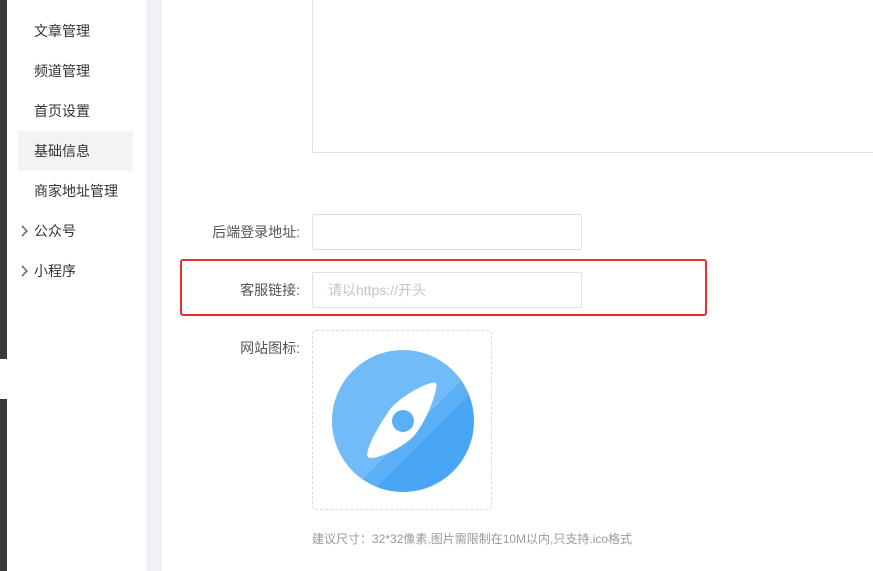  What do you see at coordinates (472, 539) in the screenshot?
I see `site-icon-hint: 建议尺寸：32*32像素,图片需限制在10M以内,只支持.ico格式` at bounding box center [472, 539].